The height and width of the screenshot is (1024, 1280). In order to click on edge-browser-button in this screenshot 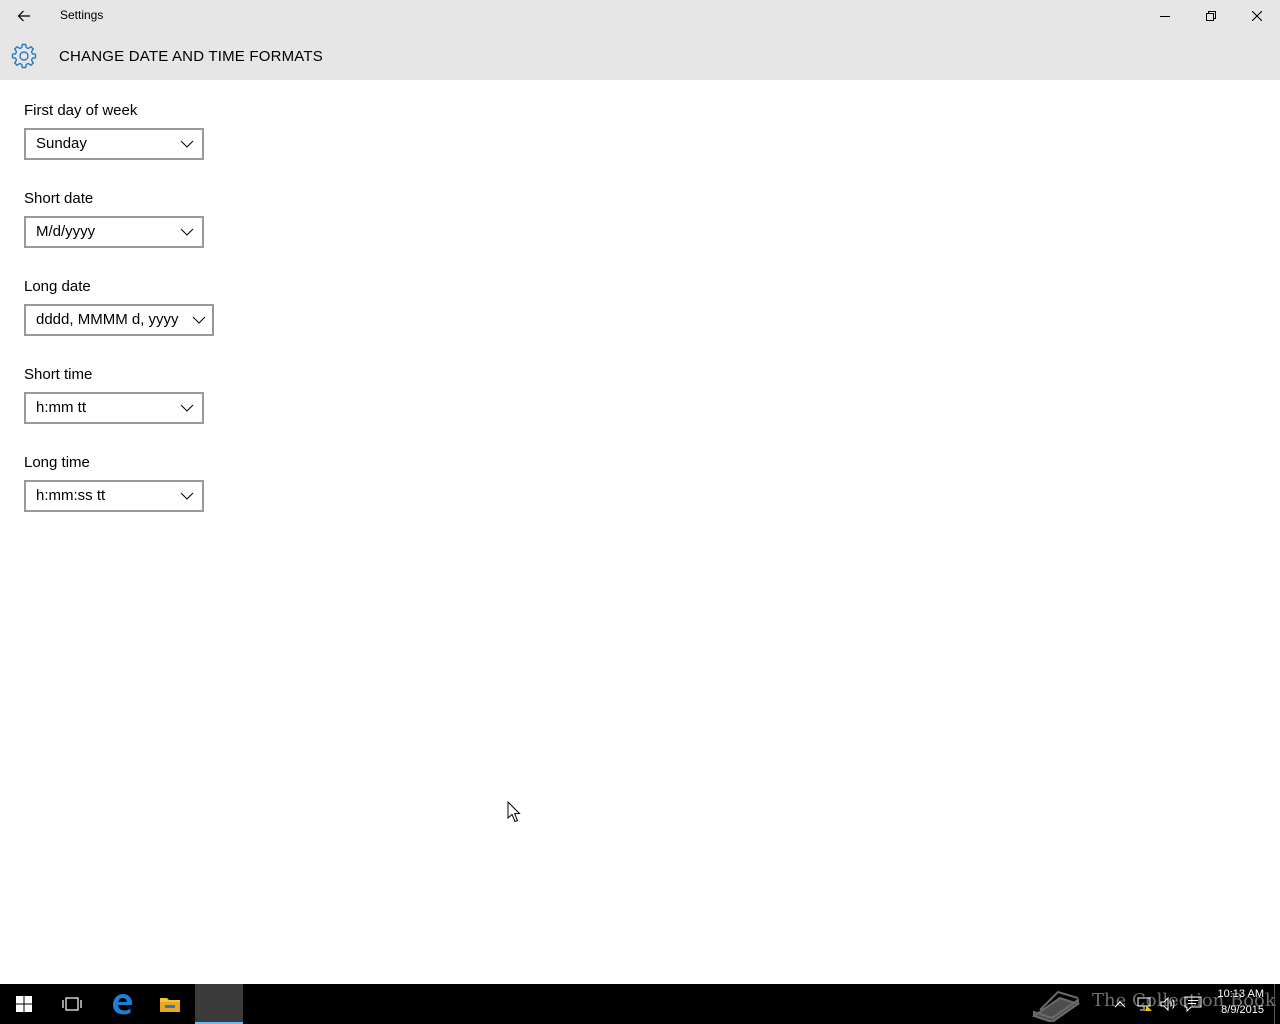, I will do `click(122, 1004)`.